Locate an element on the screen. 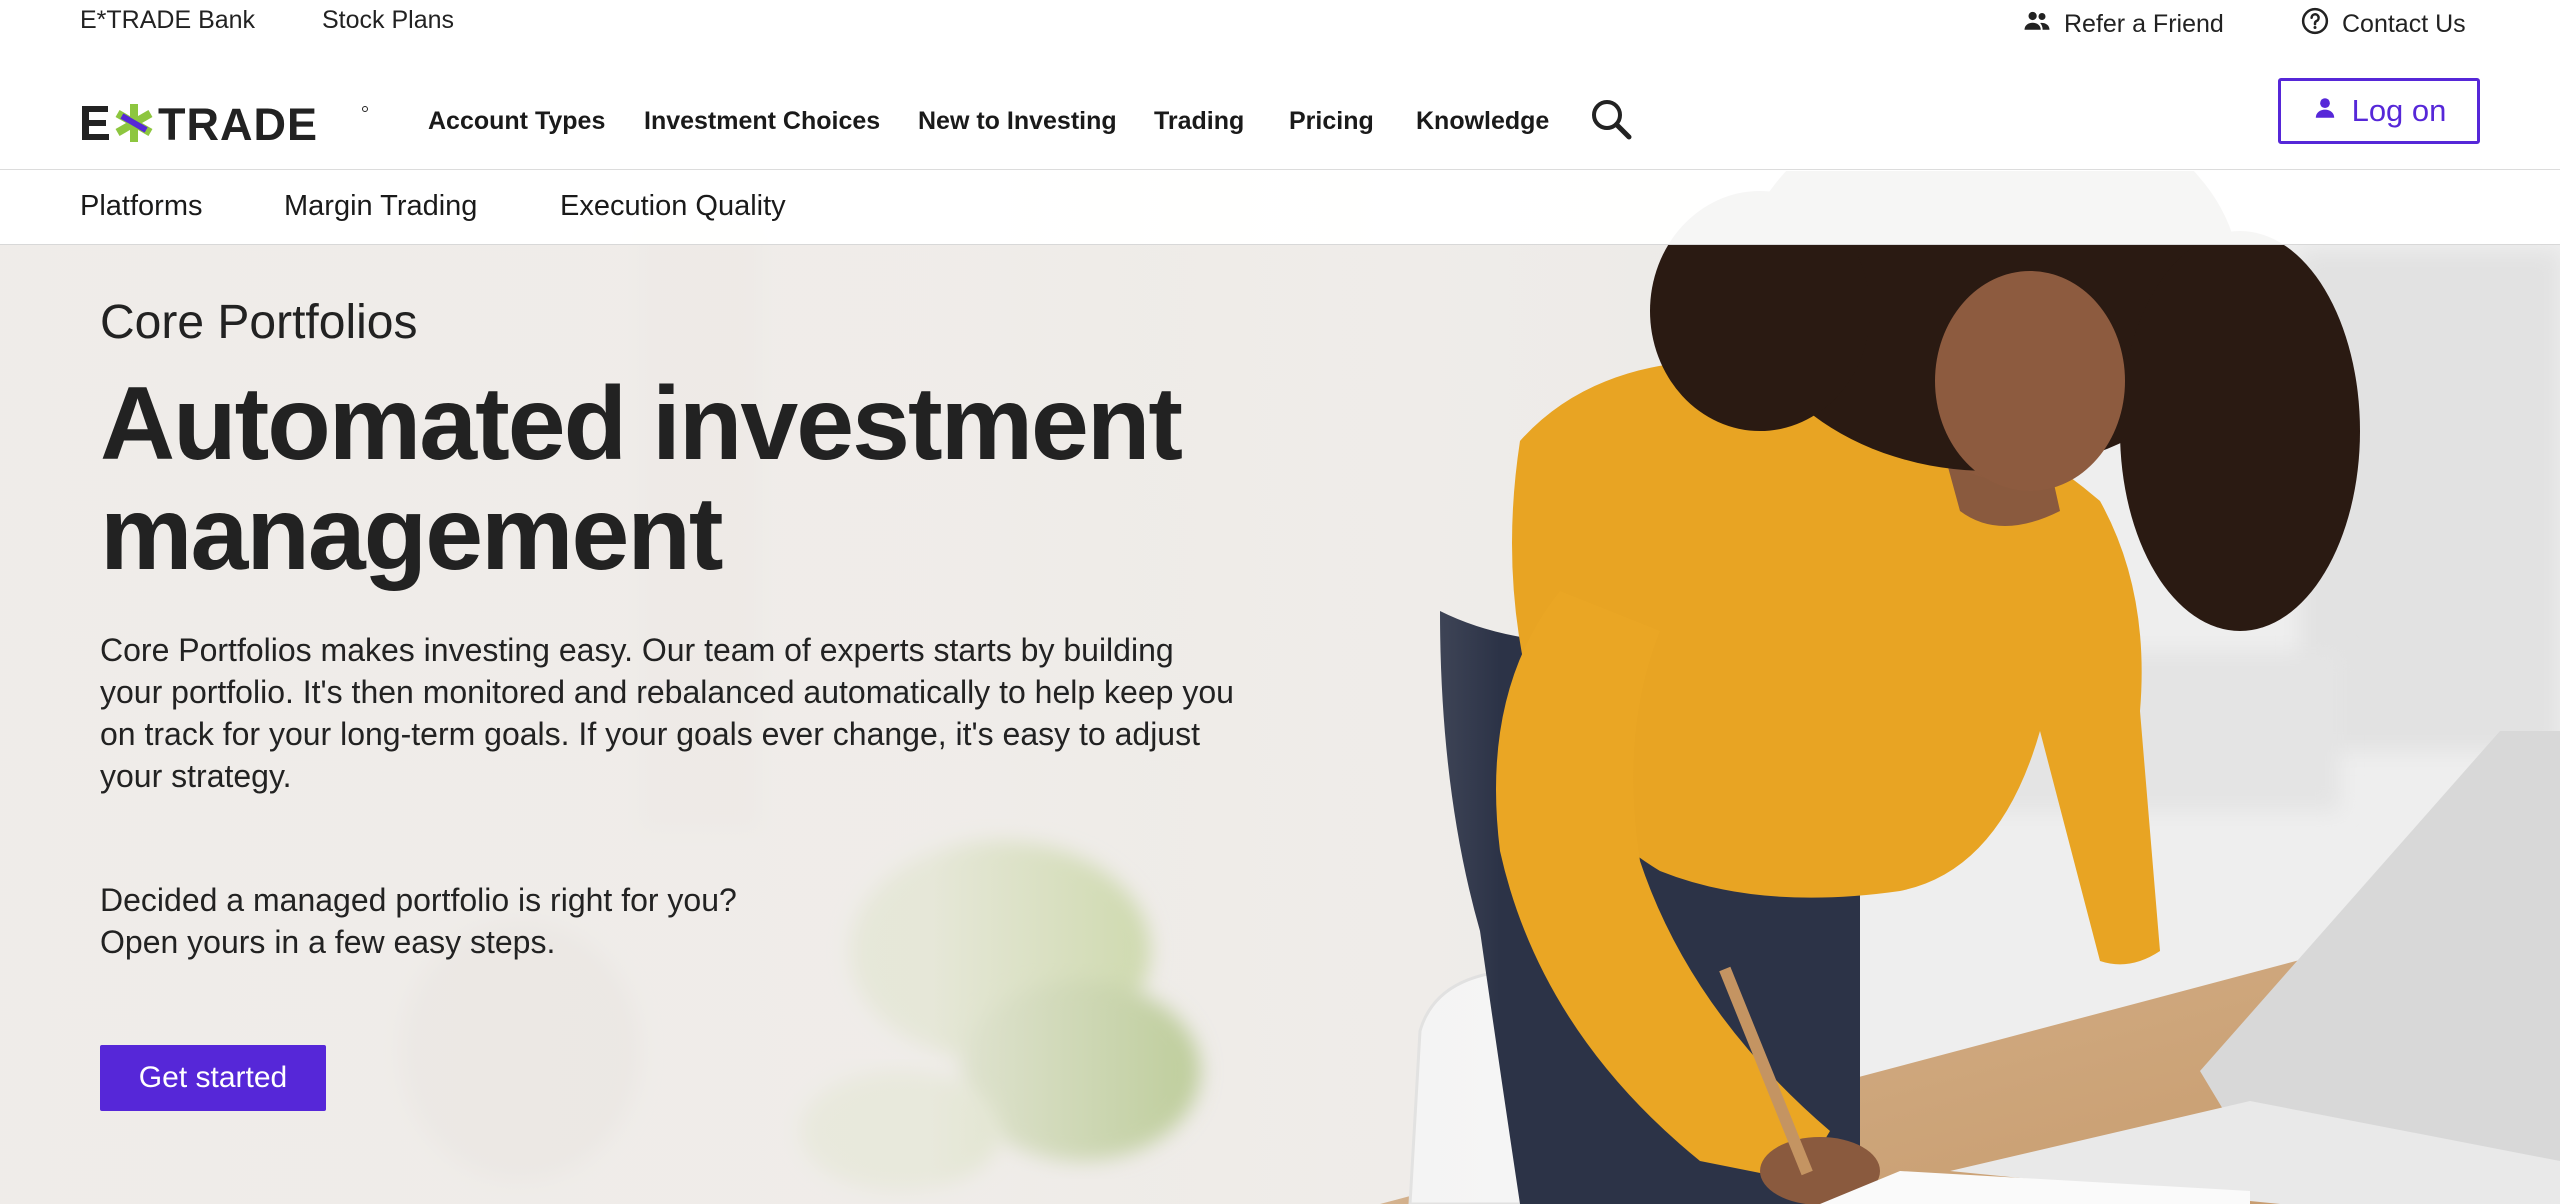  subnav-platforms: Platforms is located at coordinates (141, 206).